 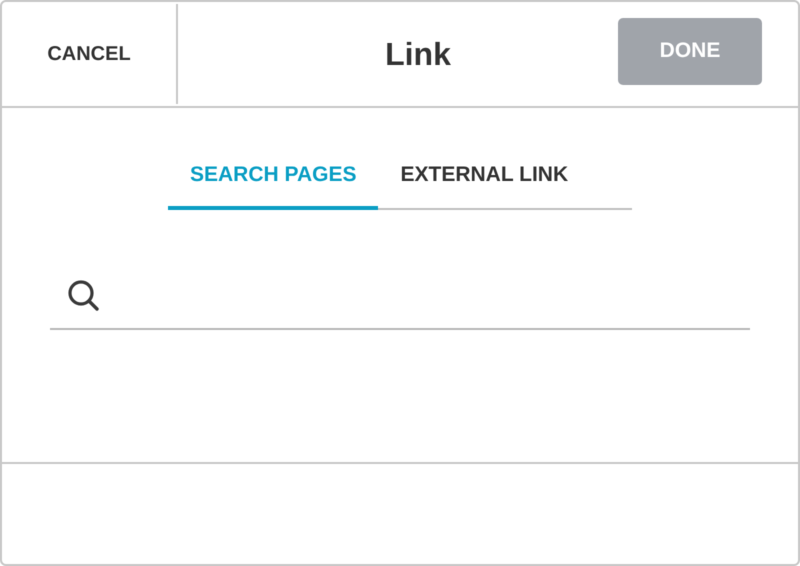 What do you see at coordinates (89, 54) in the screenshot?
I see `cancel-button: CANCEL` at bounding box center [89, 54].